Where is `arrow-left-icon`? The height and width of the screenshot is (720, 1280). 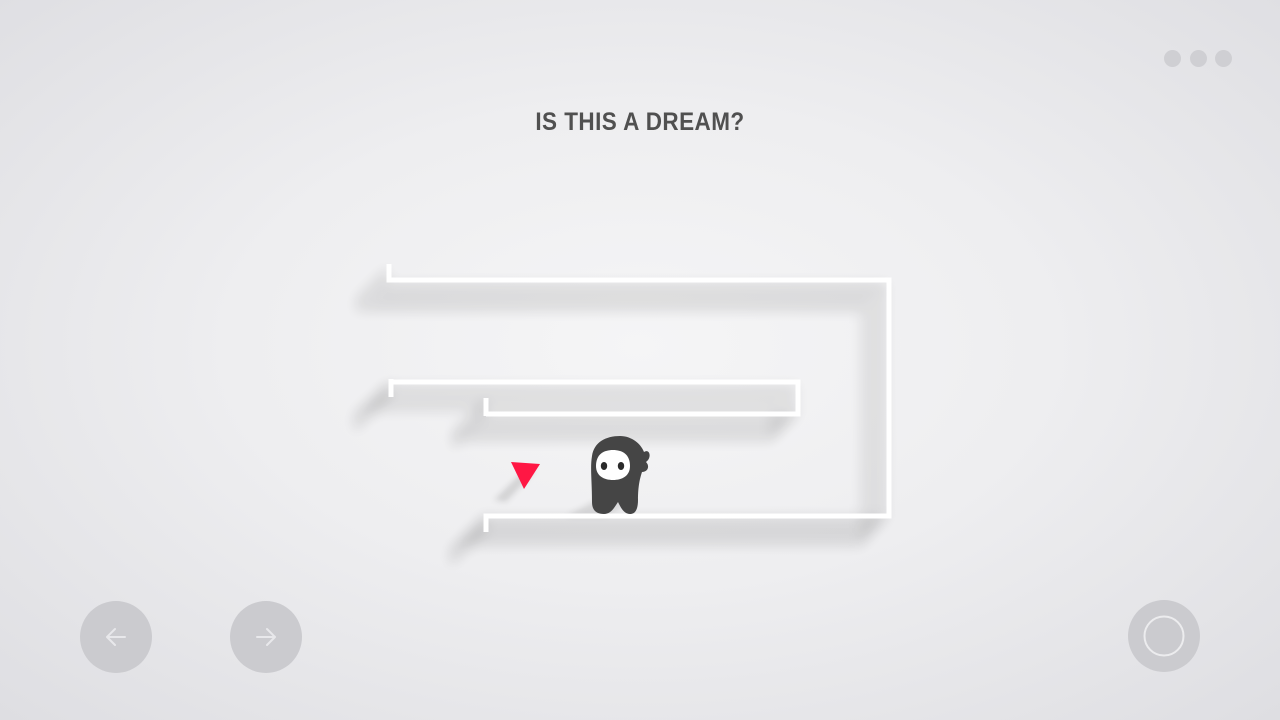
arrow-left-icon is located at coordinates (116, 637).